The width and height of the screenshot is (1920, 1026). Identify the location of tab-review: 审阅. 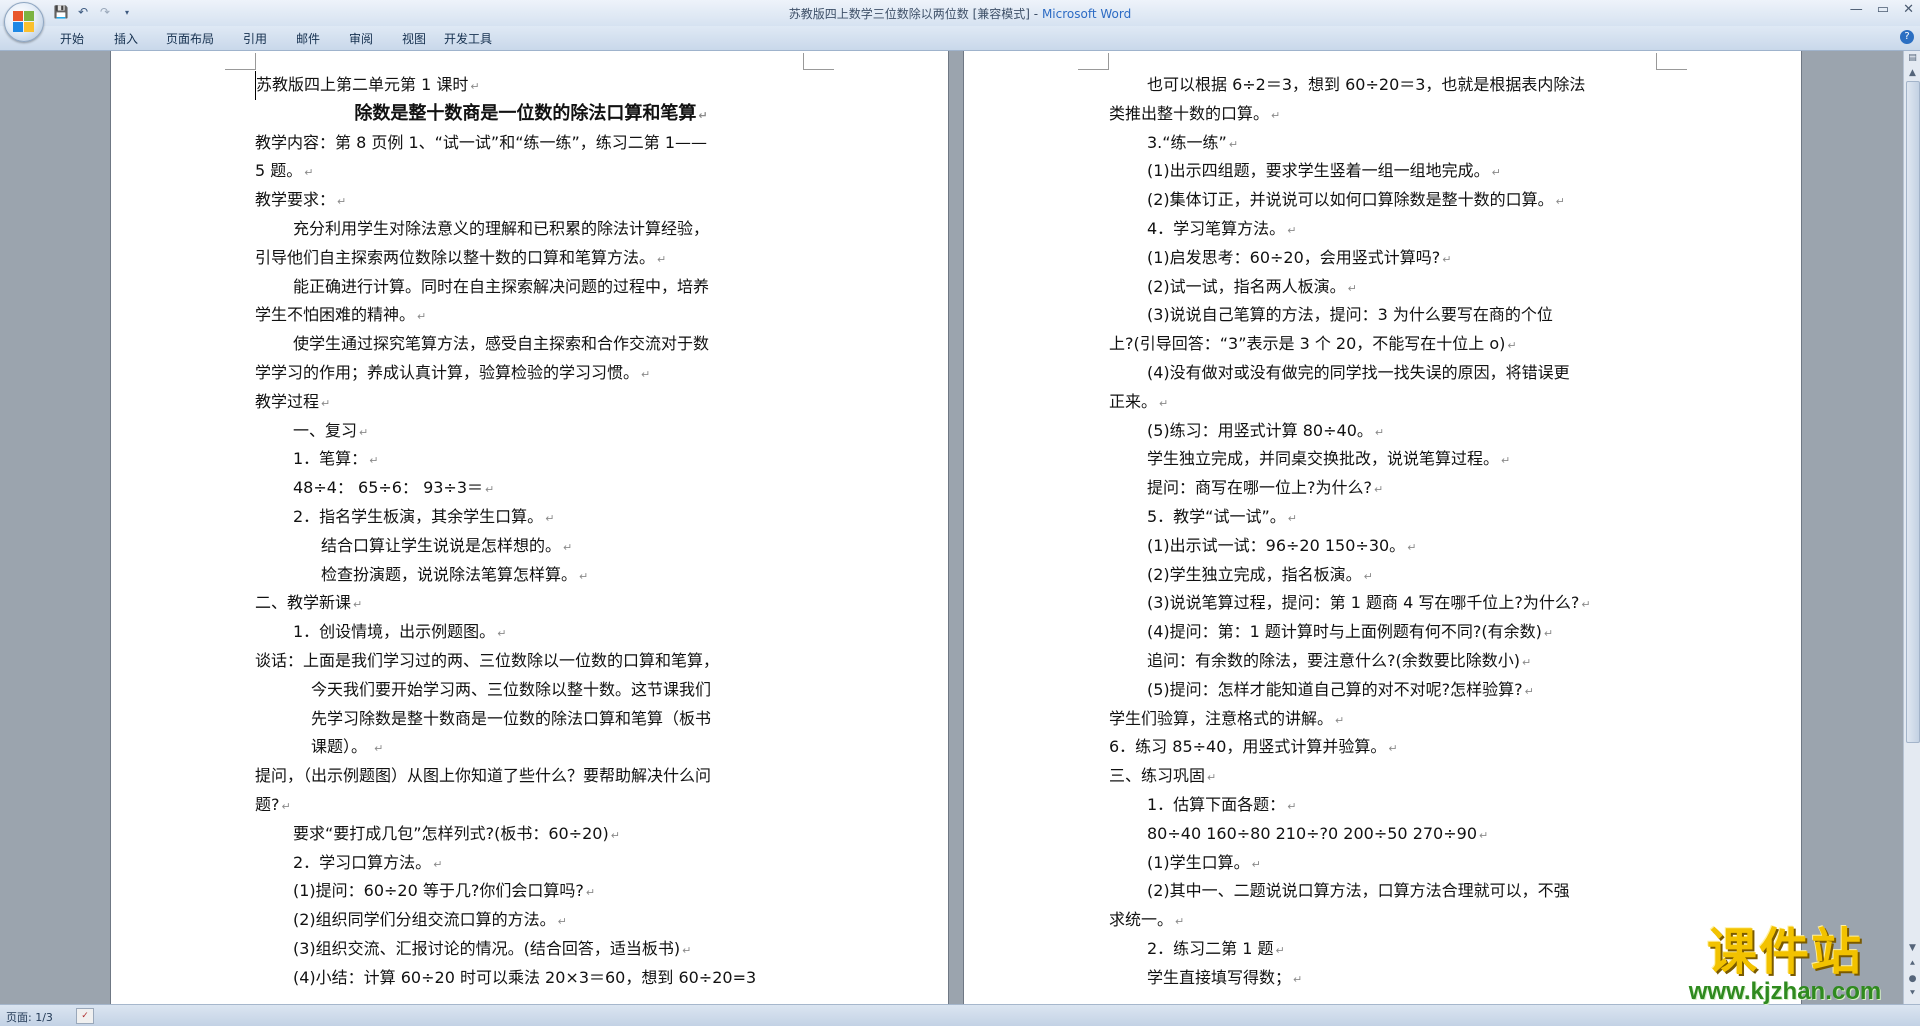
(375, 38).